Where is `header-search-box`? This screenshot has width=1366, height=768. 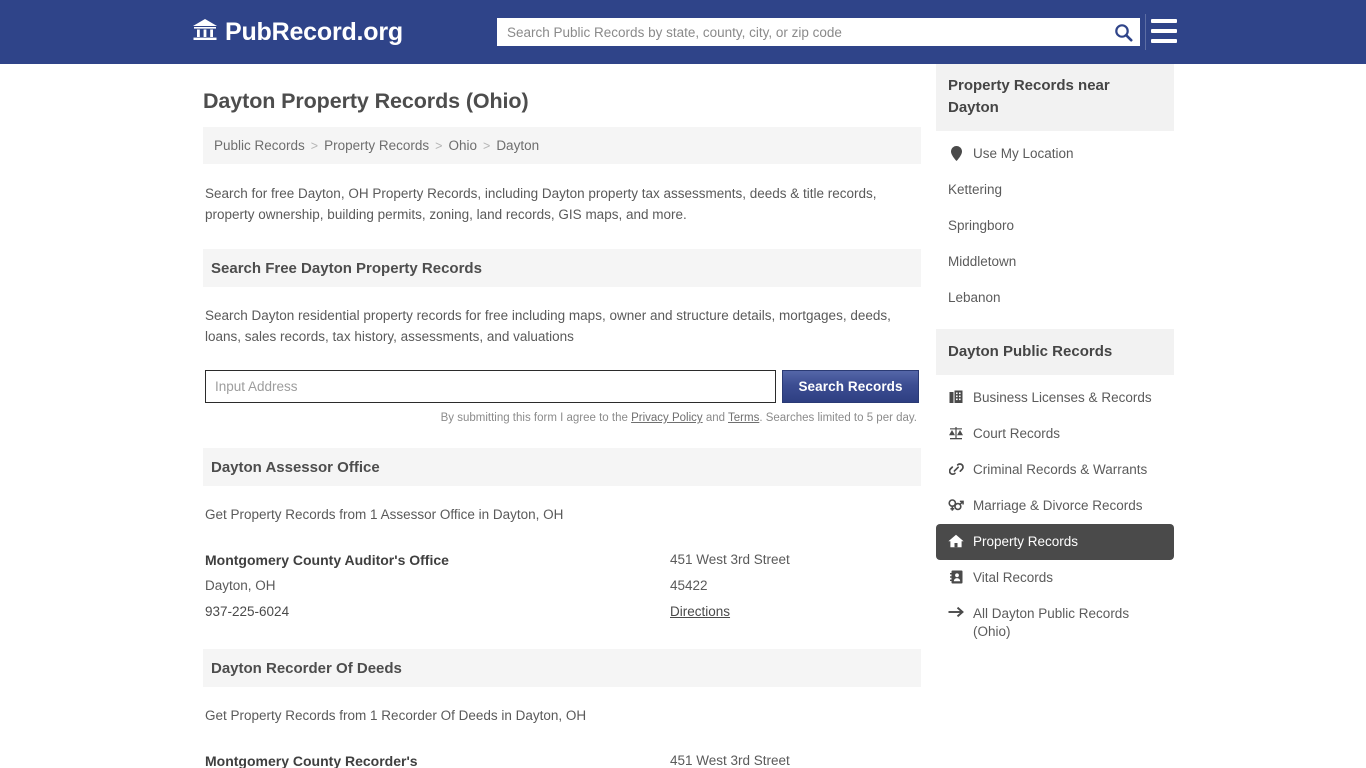
header-search-box is located at coordinates (818, 32).